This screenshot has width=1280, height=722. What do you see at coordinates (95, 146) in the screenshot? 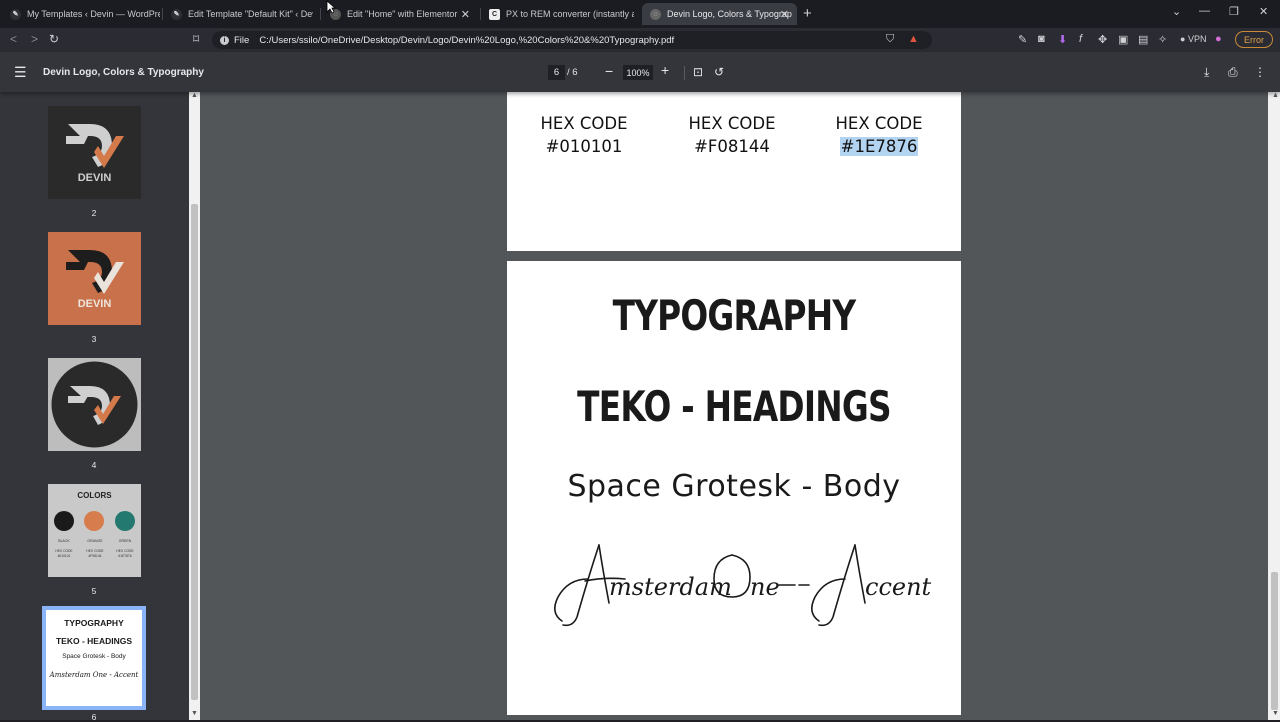
I see `devin-logo-icon` at bounding box center [95, 146].